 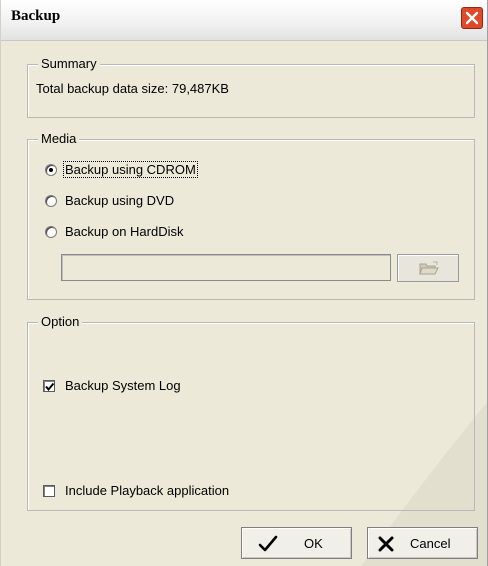 I want to click on playback-label: Include Playback application, so click(x=147, y=490).